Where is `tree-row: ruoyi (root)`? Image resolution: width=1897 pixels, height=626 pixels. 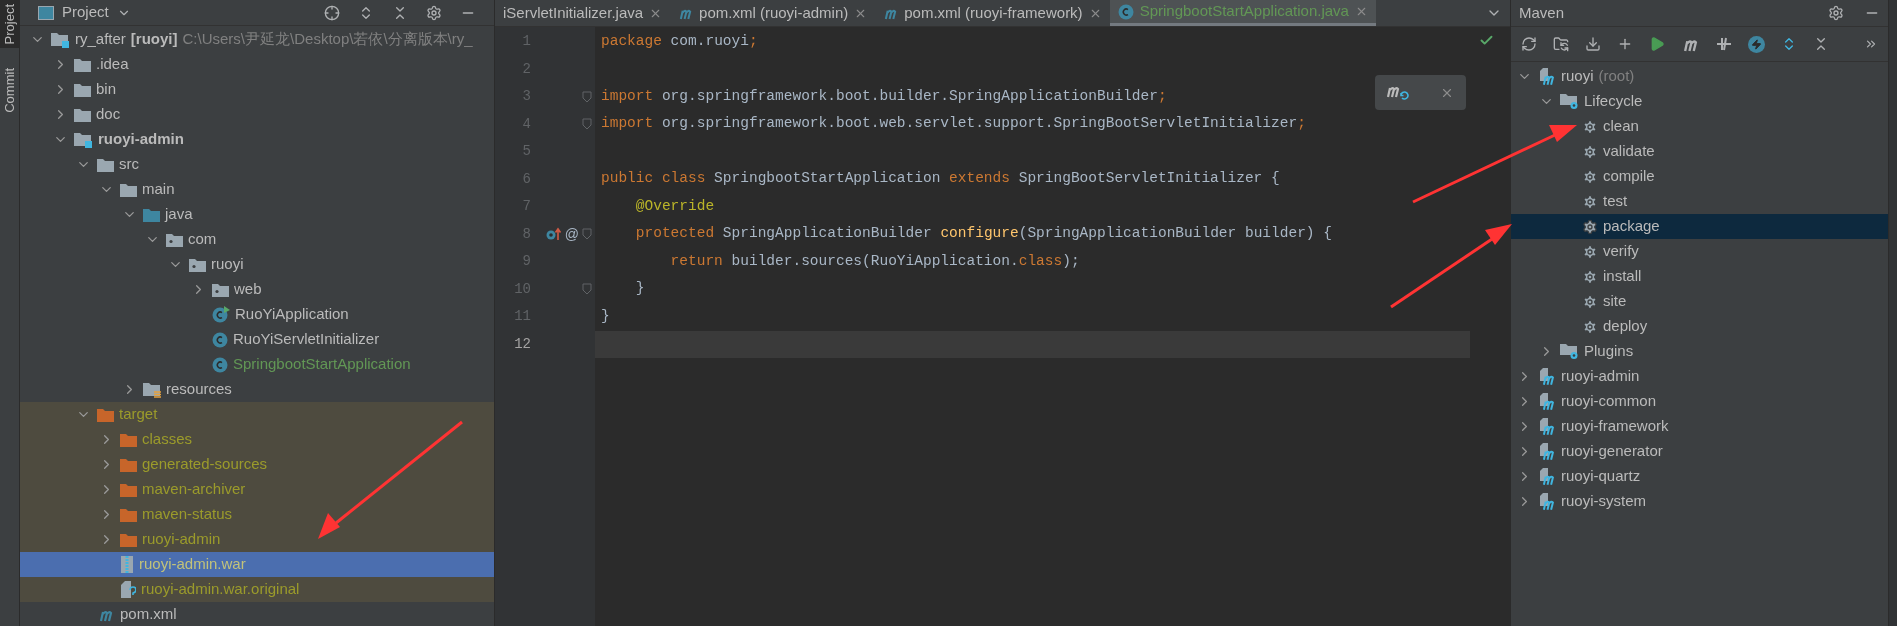
tree-row: ruoyi (root) is located at coordinates (1699, 76).